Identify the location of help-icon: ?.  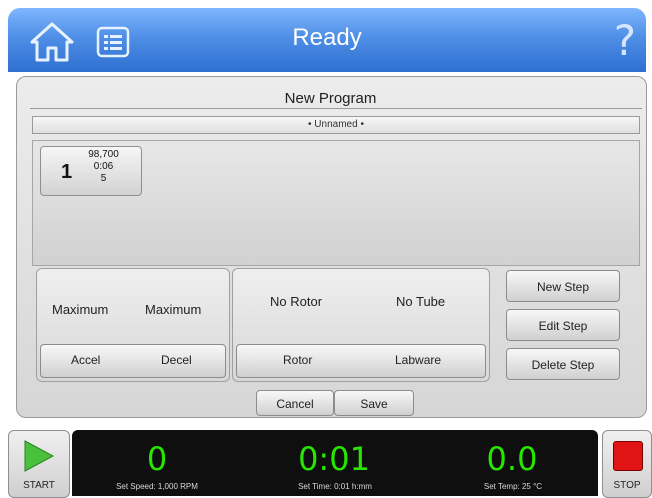
(625, 40).